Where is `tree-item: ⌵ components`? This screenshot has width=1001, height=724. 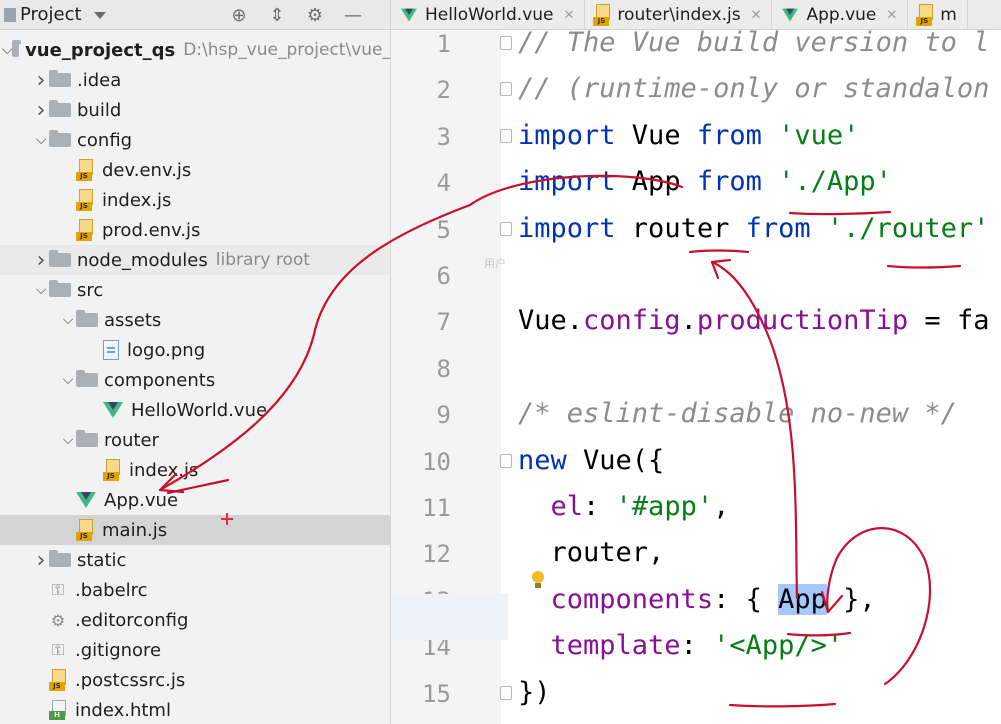 tree-item: ⌵ components is located at coordinates (195, 380).